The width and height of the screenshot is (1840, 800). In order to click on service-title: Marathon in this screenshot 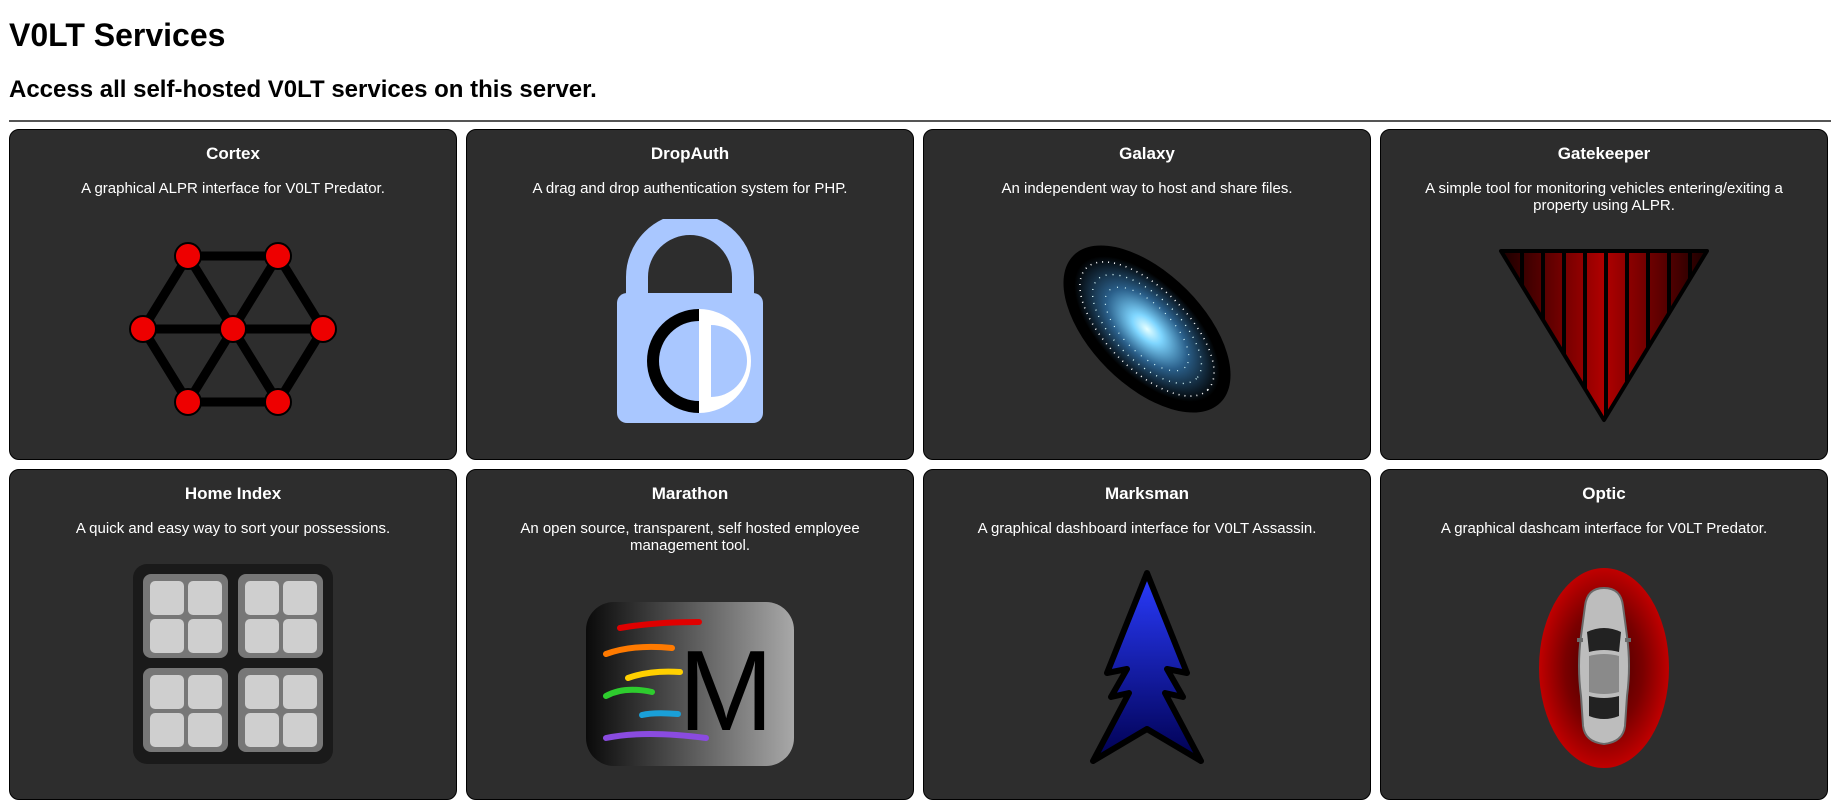, I will do `click(690, 493)`.